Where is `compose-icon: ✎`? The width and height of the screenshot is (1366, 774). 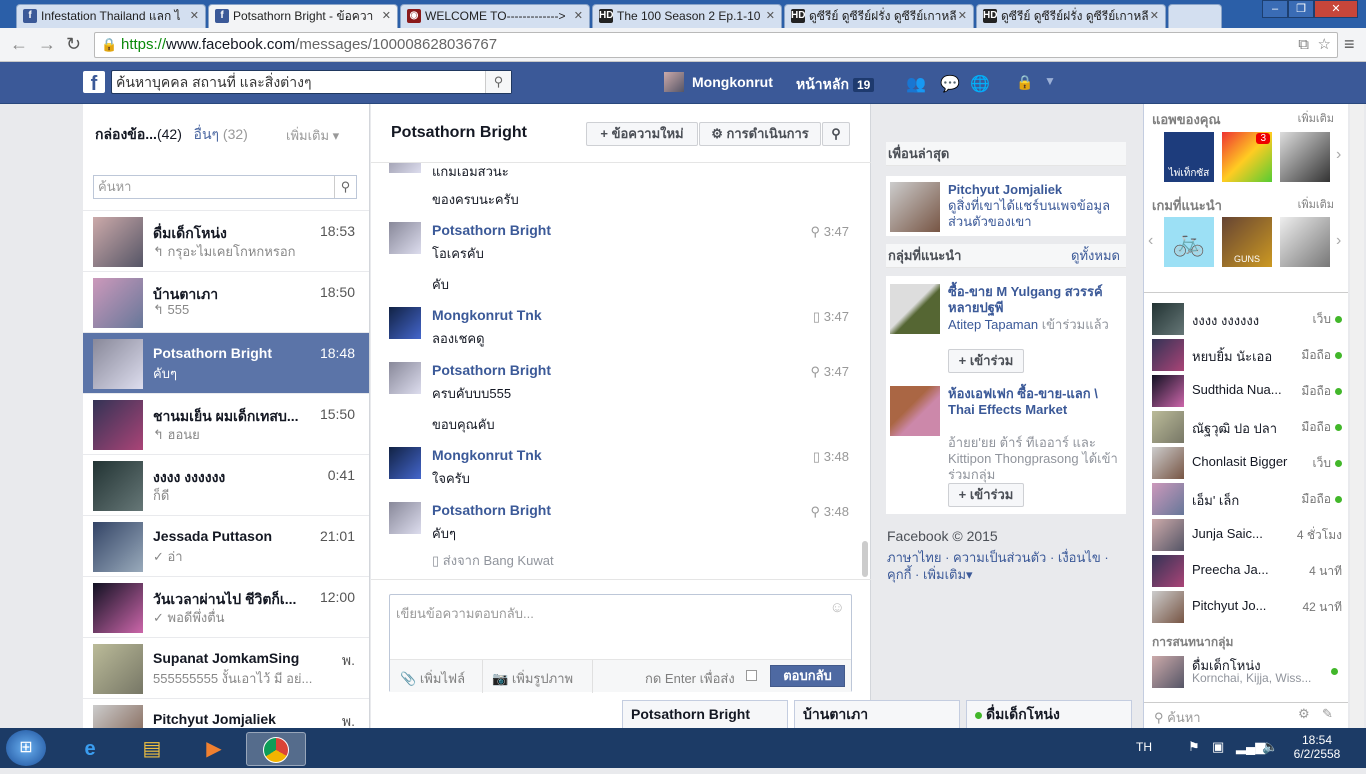 compose-icon: ✎ is located at coordinates (1327, 714).